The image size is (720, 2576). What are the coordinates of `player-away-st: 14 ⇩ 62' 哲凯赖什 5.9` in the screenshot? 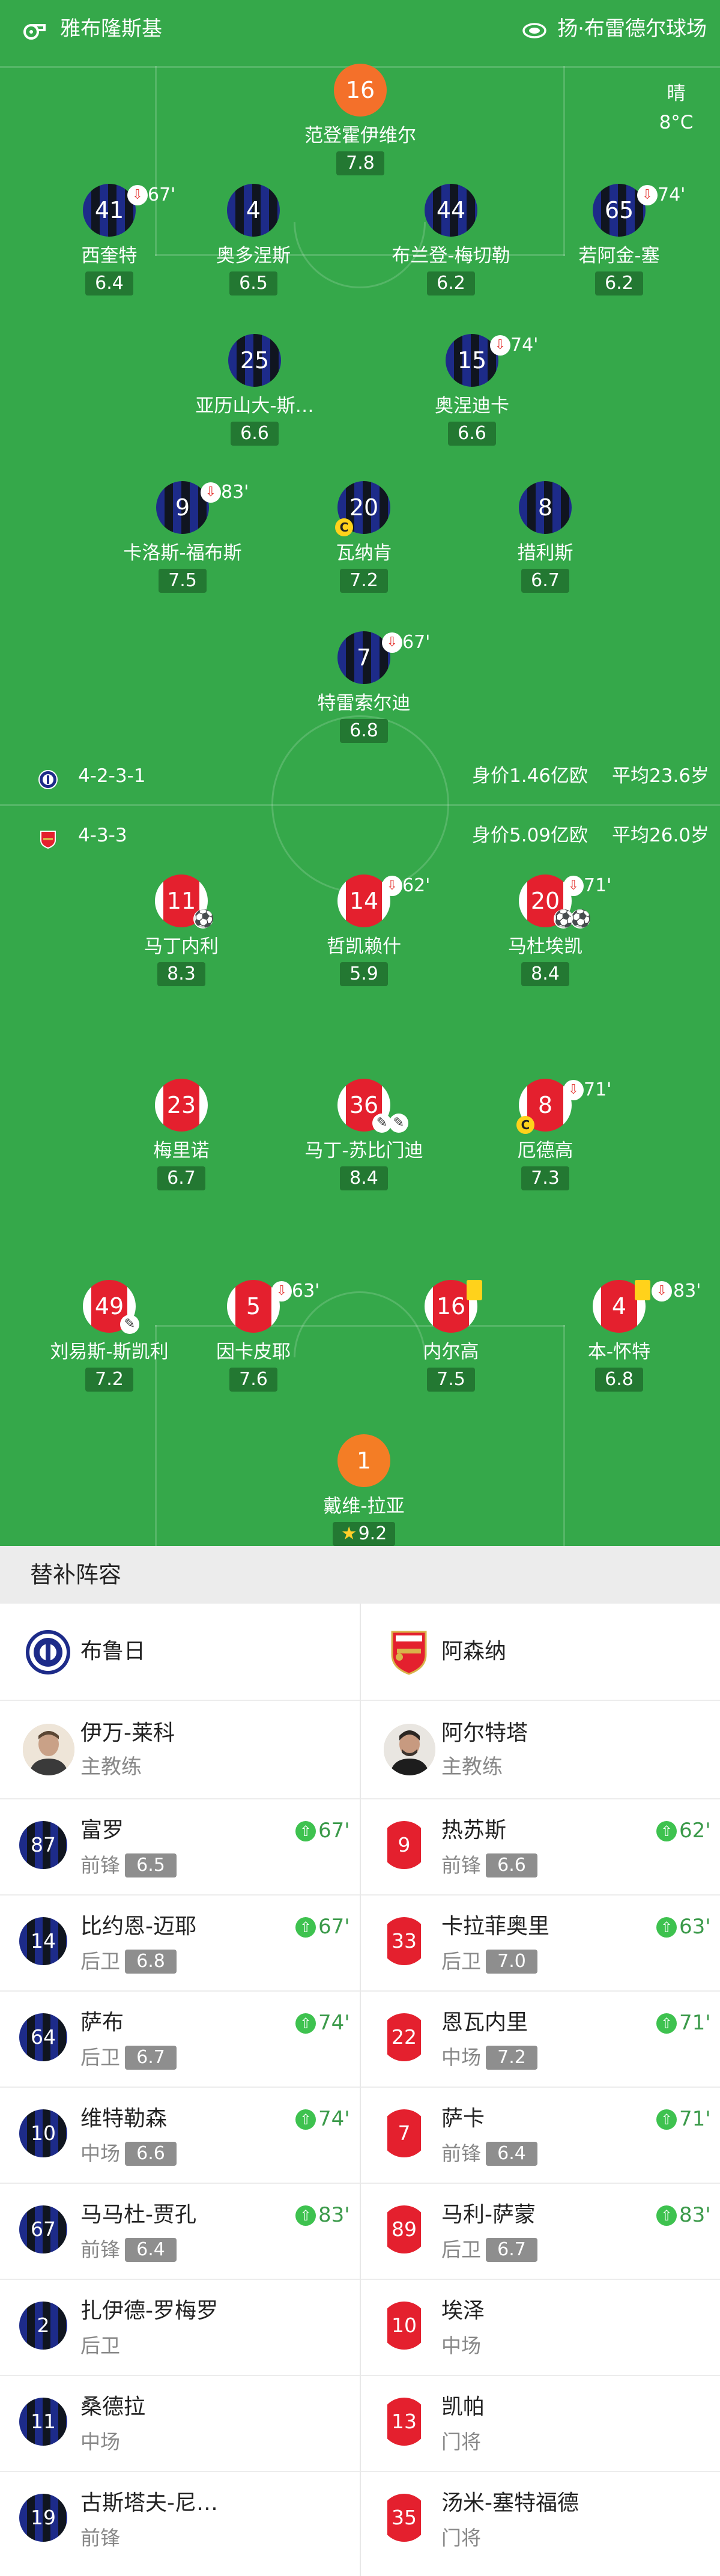 It's located at (364, 934).